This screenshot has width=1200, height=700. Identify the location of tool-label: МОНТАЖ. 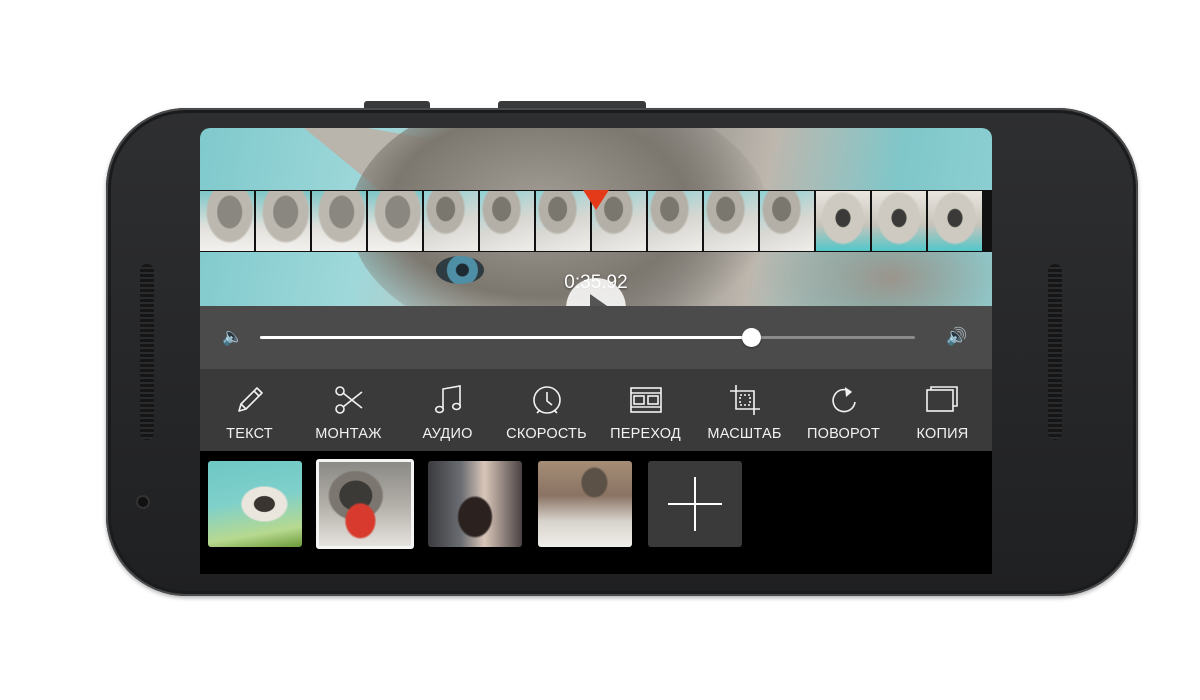
(348, 434).